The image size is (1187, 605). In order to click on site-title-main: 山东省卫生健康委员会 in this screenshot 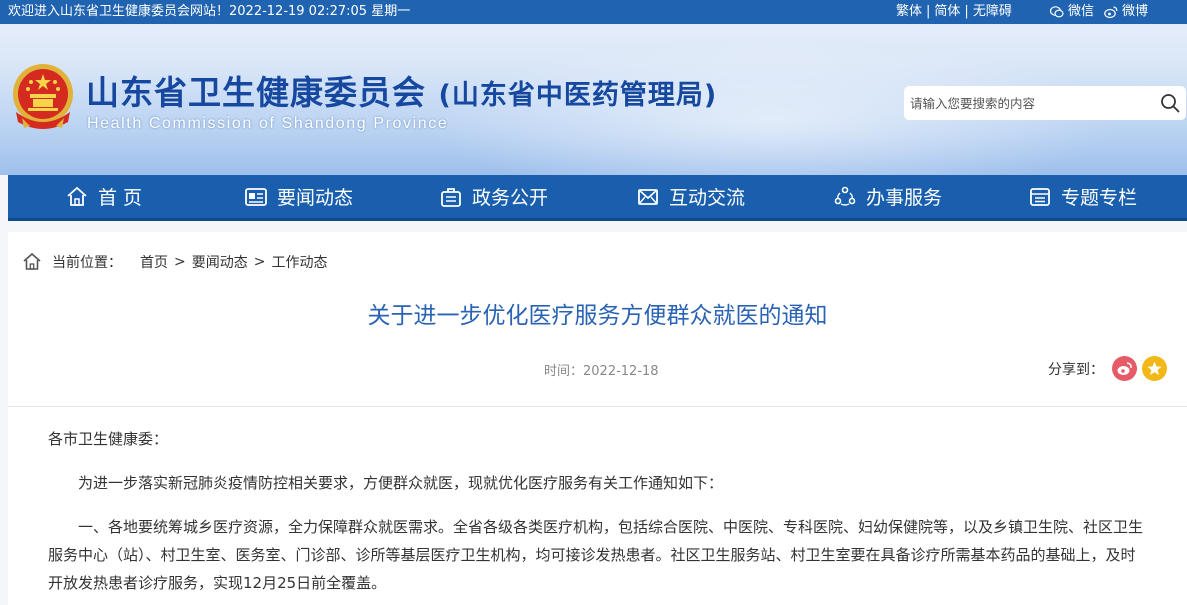, I will do `click(256, 92)`.